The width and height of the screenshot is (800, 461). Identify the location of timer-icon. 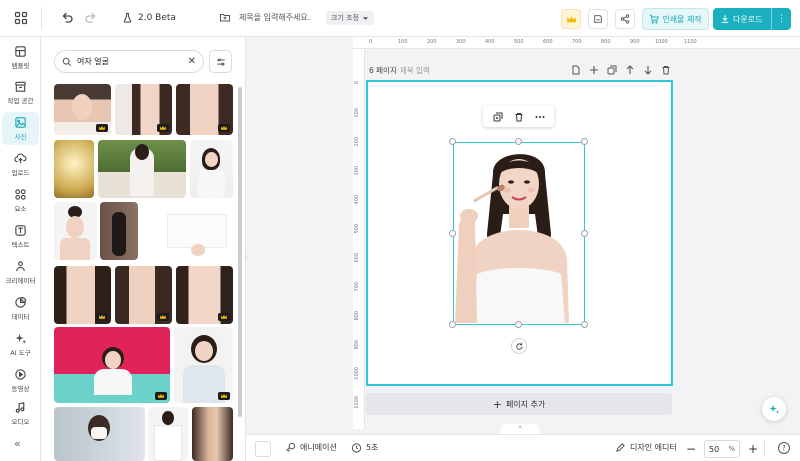
(356, 448).